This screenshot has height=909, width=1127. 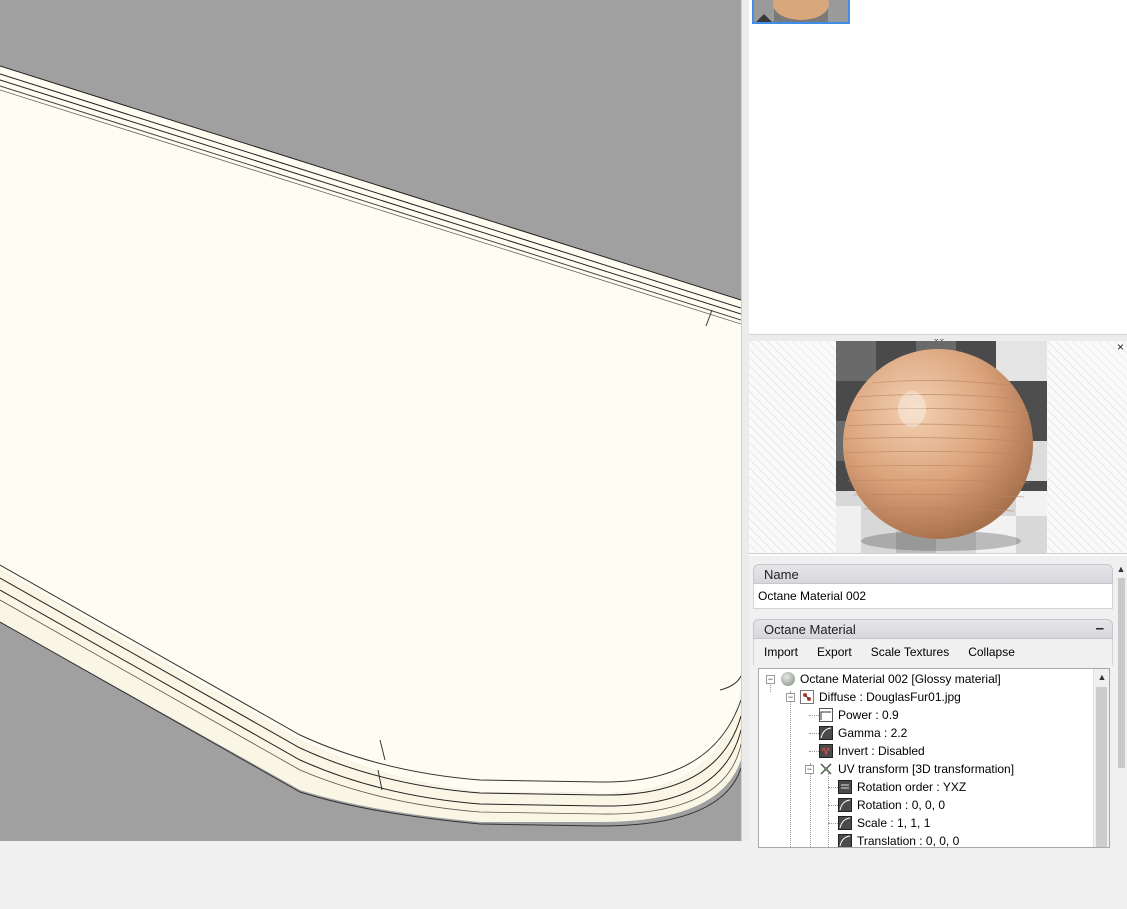 I want to click on wood-sphere-thumbnail, so click(x=801, y=12).